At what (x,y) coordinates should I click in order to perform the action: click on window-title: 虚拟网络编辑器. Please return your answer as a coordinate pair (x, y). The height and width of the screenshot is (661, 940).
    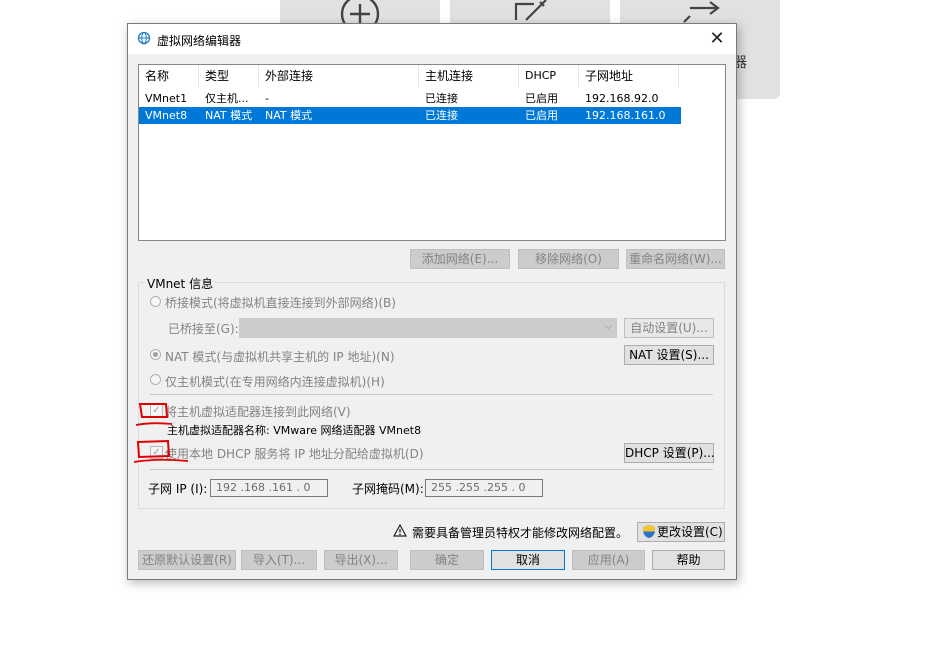
    Looking at the image, I should click on (199, 41).